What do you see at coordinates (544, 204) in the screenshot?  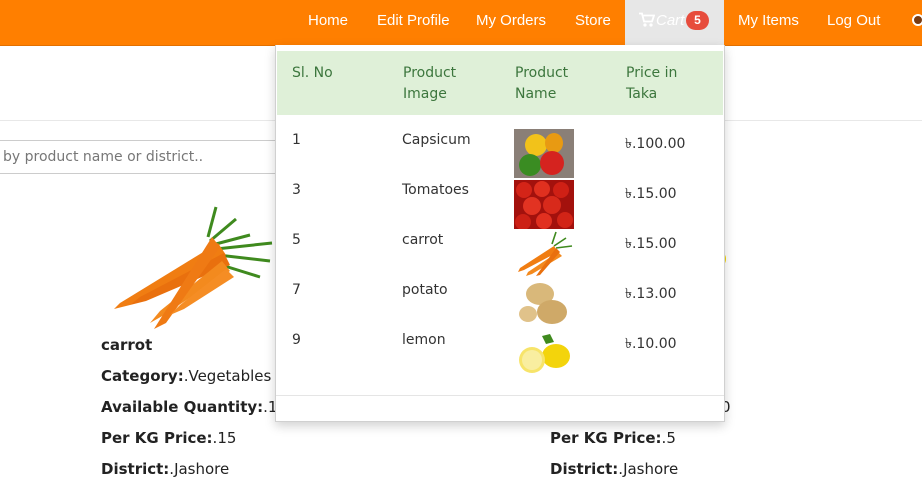 I see `tomatoes-thumbnail` at bounding box center [544, 204].